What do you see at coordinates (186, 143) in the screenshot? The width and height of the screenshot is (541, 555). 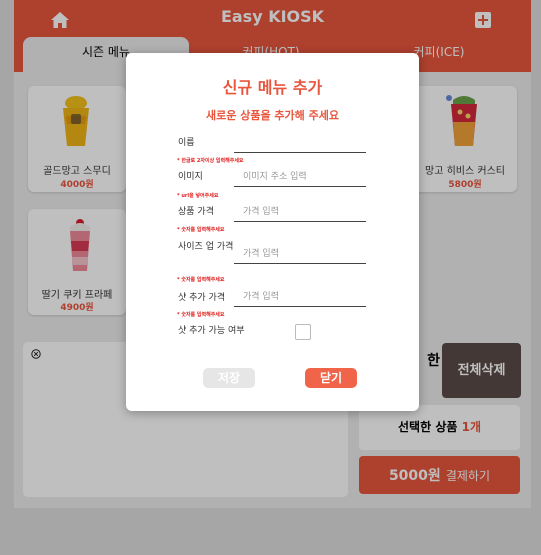 I see `name-label: 이름` at bounding box center [186, 143].